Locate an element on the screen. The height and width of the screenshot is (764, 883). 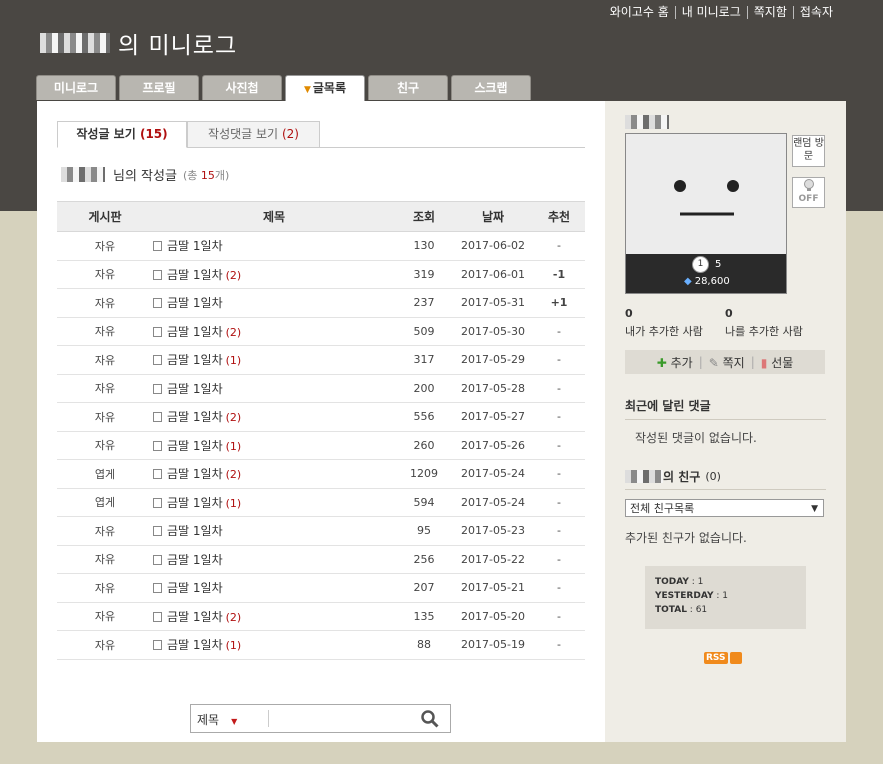
row-views: 135 is located at coordinates (424, 616).